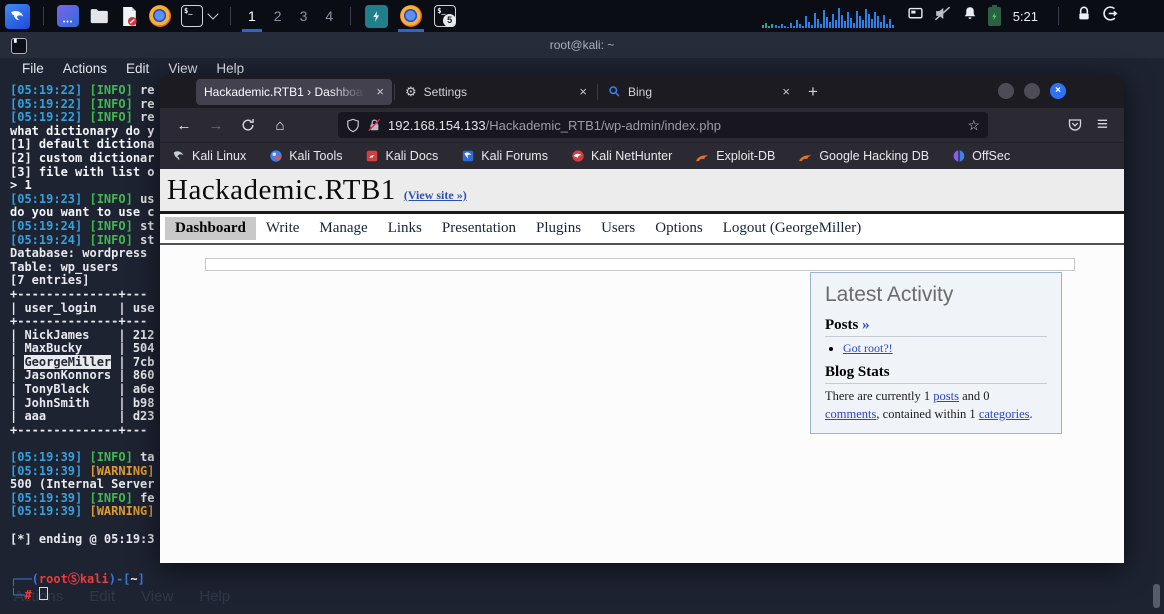 This screenshot has width=1164, height=614. I want to click on wp-nav-item: Manage, so click(343, 228).